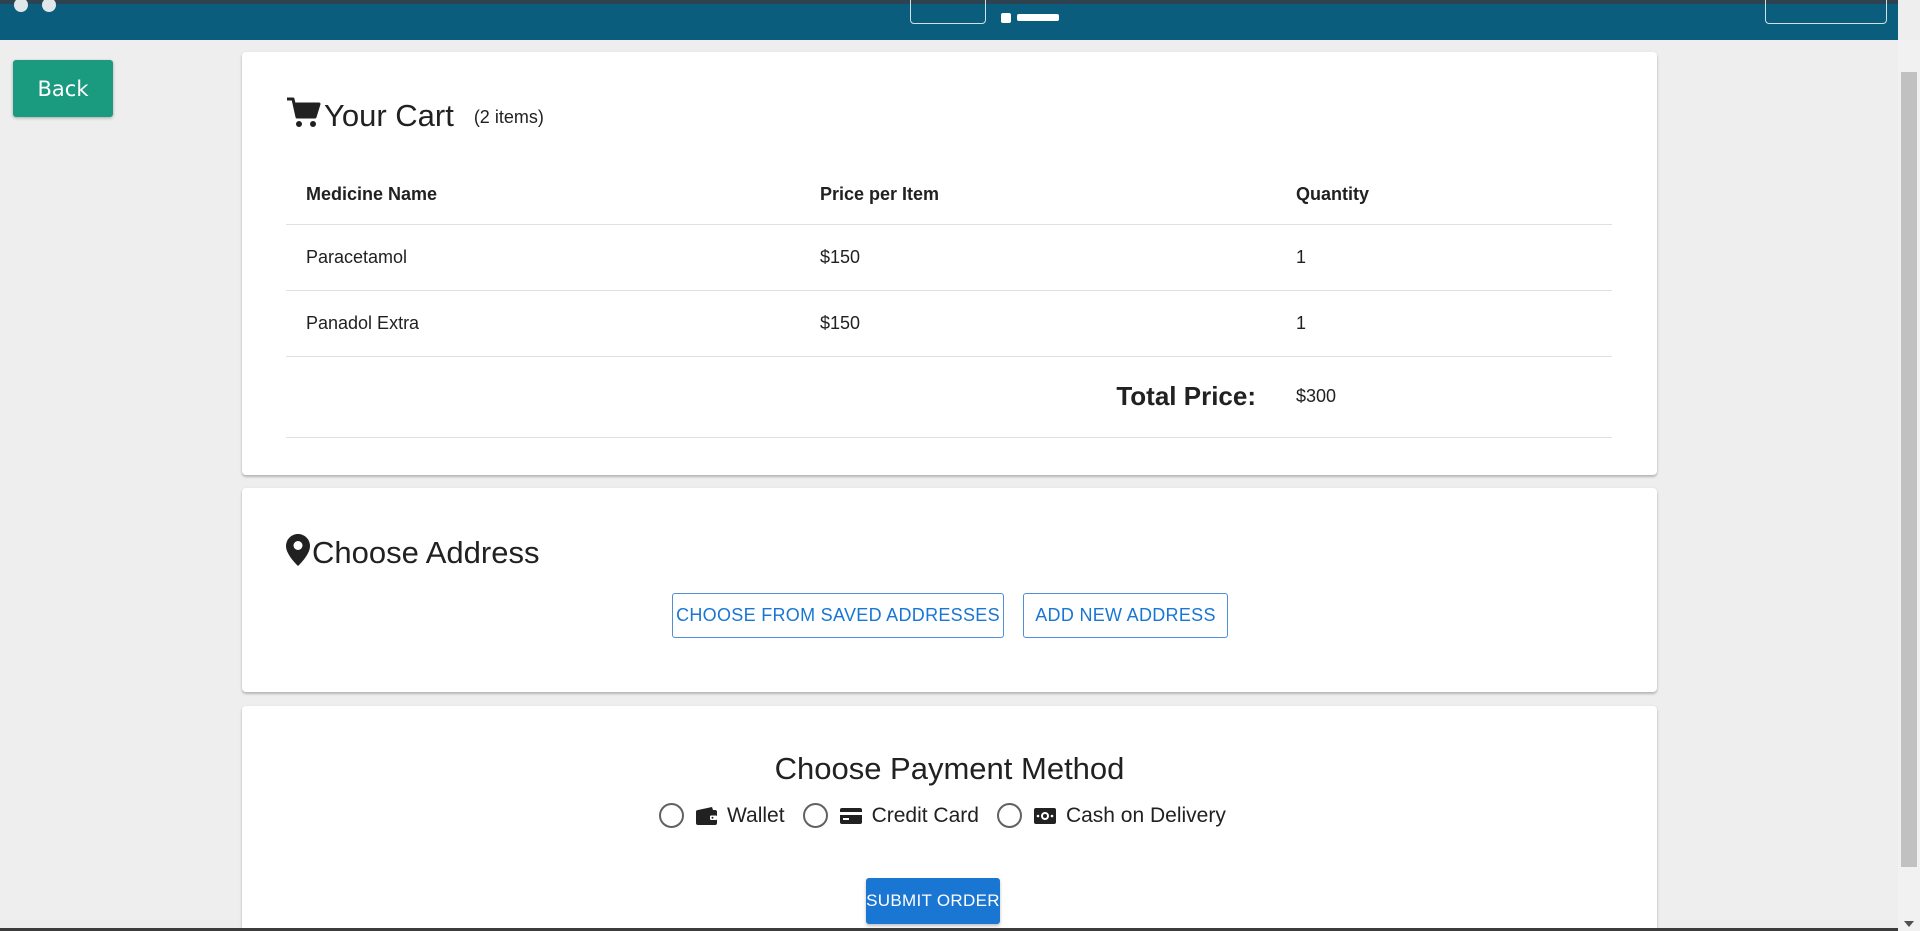  What do you see at coordinates (781, 397) in the screenshot?
I see `total-price-label: Total Price:` at bounding box center [781, 397].